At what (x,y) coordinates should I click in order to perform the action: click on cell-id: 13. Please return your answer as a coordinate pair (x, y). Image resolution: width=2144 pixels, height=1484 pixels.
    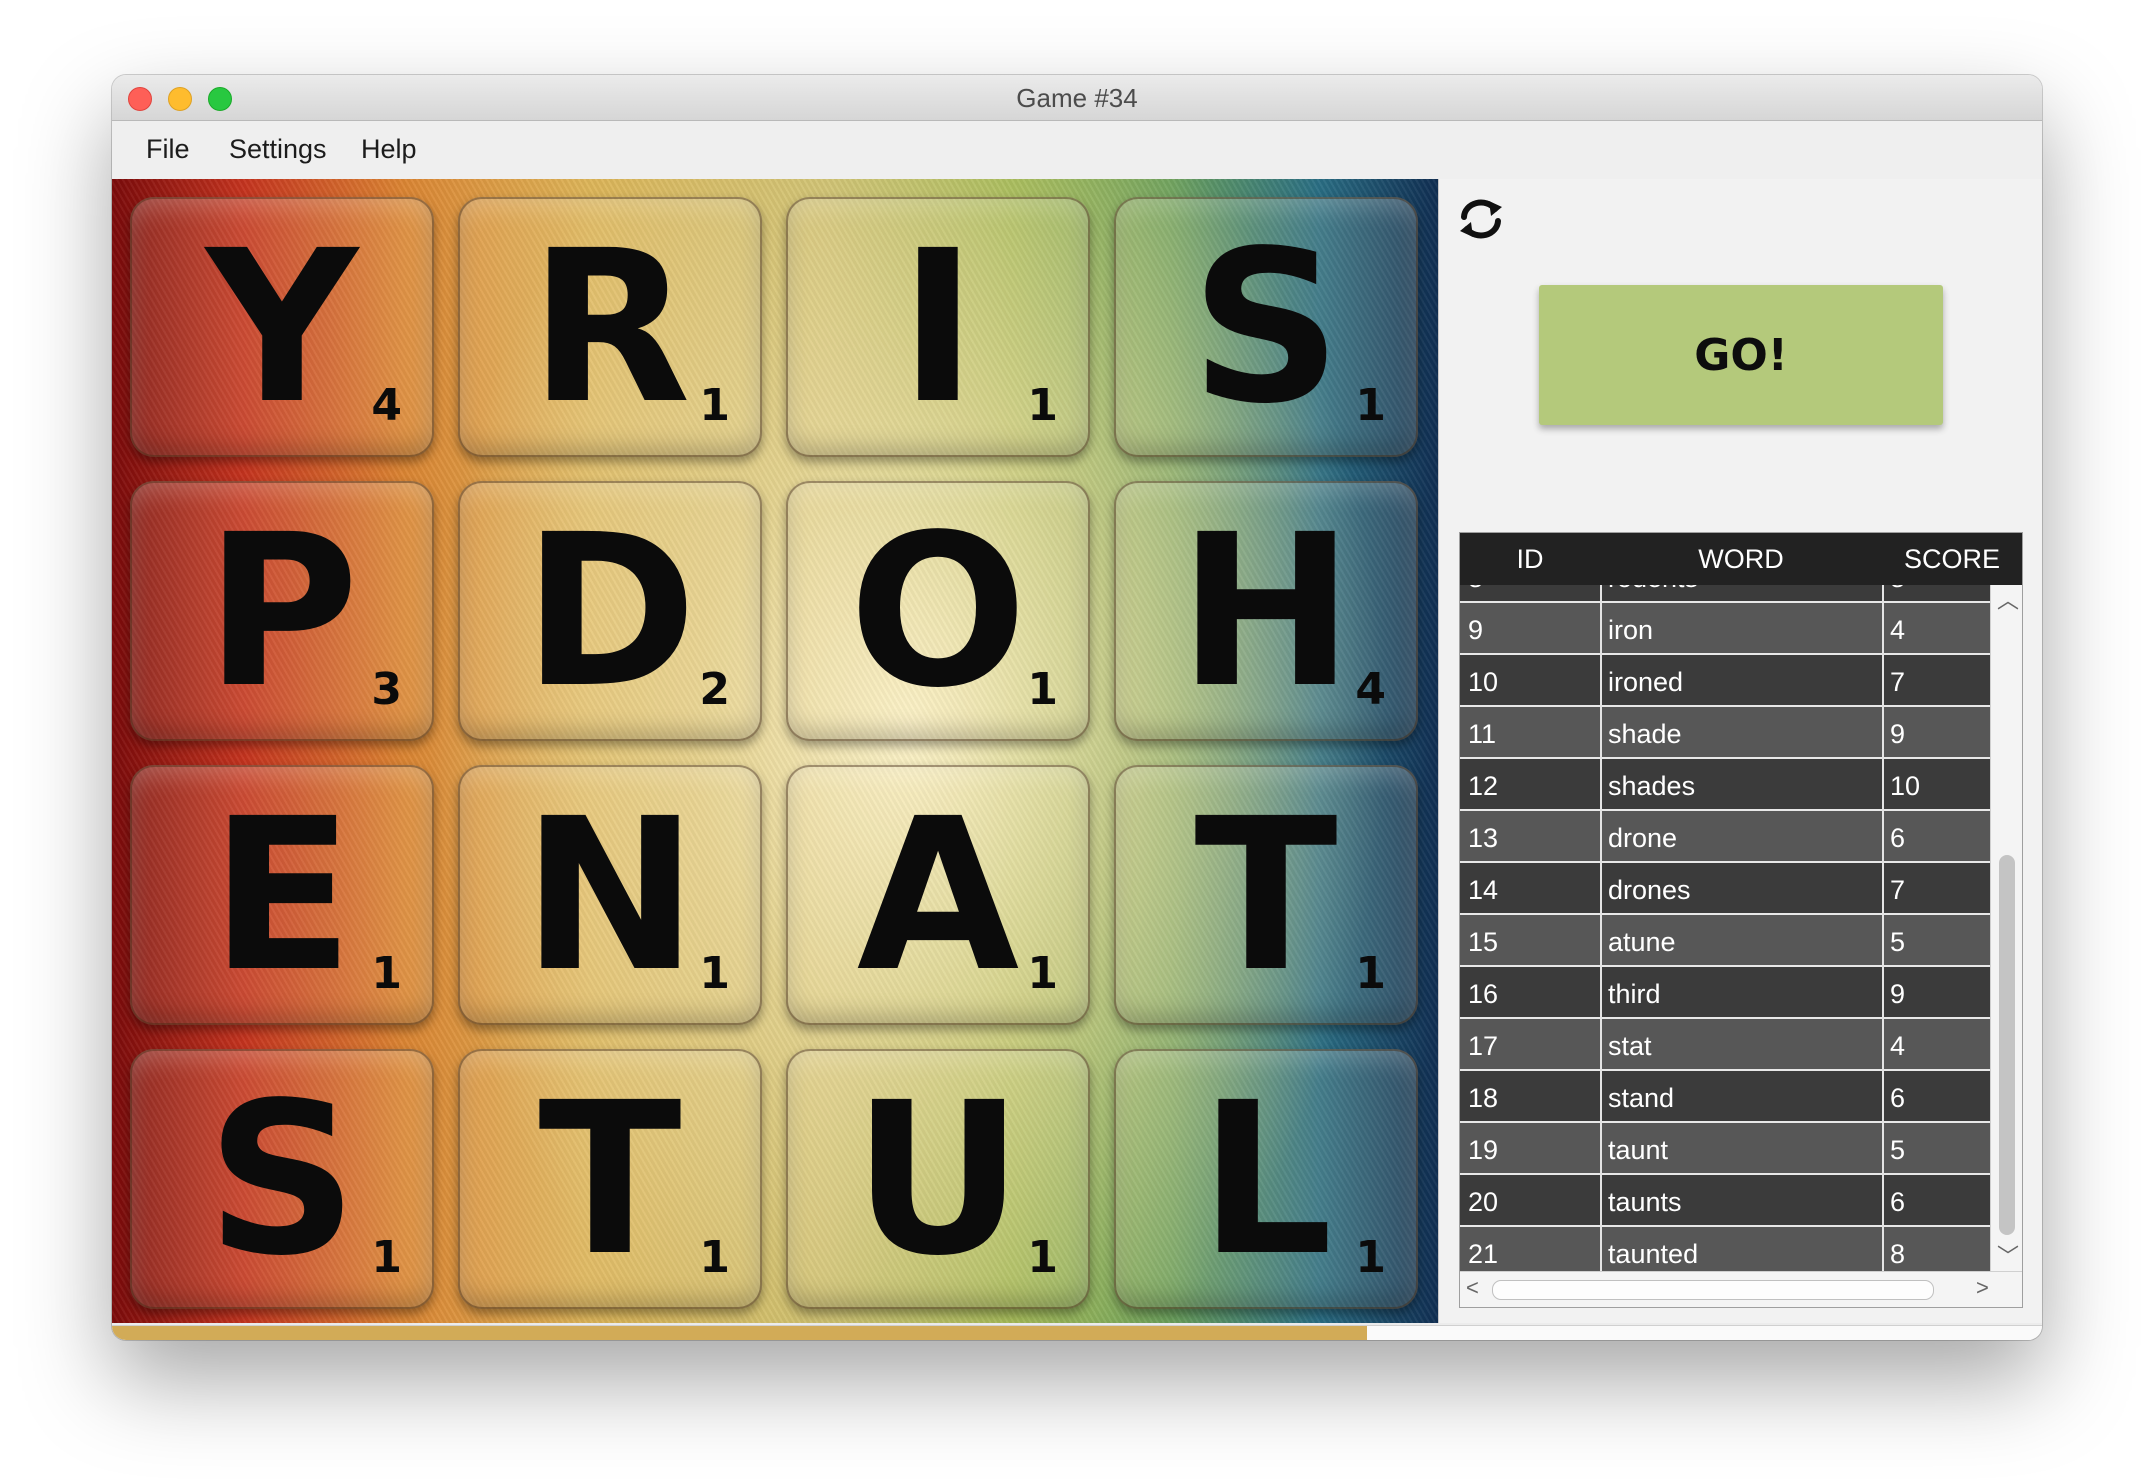
    Looking at the image, I should click on (1483, 838).